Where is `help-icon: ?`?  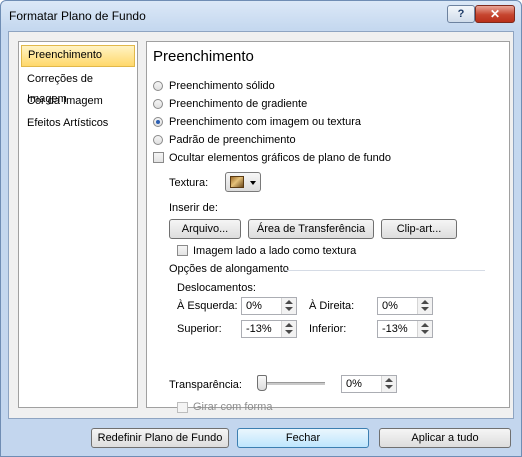 help-icon: ? is located at coordinates (461, 14).